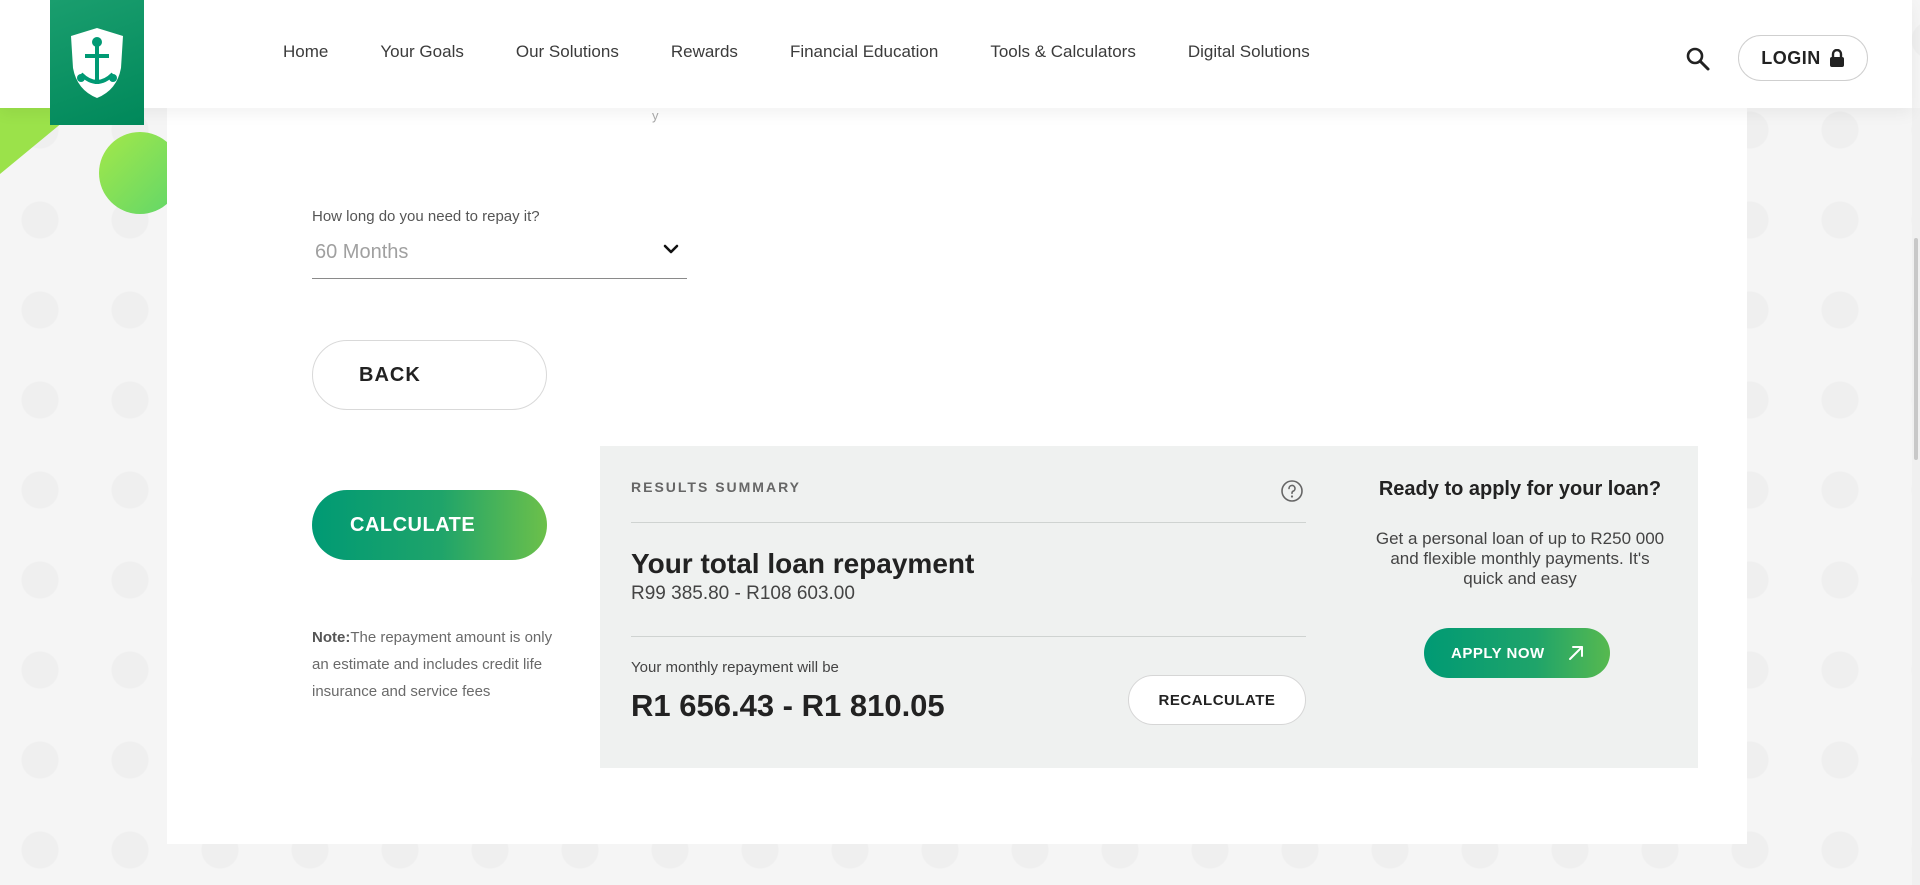 The width and height of the screenshot is (1920, 885). Describe the element at coordinates (671, 249) in the screenshot. I see `chevron-down-icon` at that location.